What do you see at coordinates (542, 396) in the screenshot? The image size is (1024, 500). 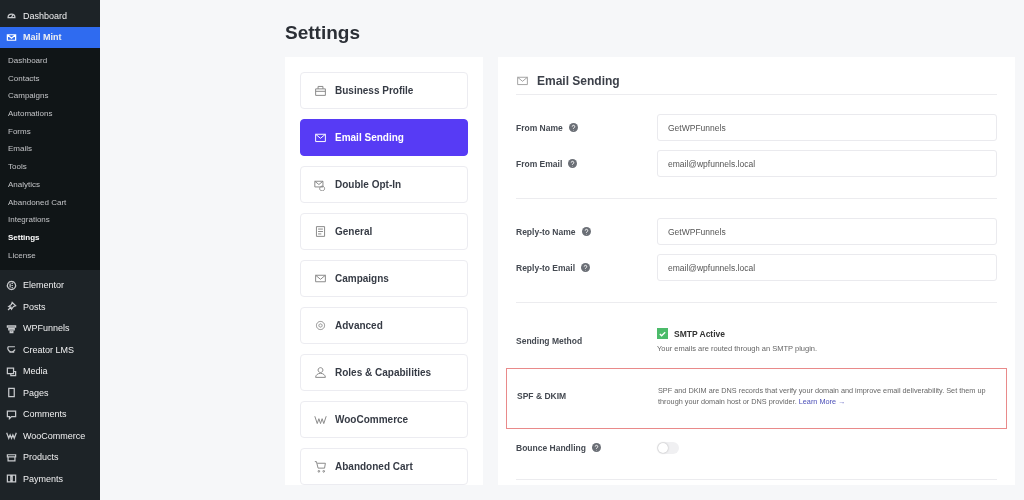 I see `field-label: SPF & DKIM` at bounding box center [542, 396].